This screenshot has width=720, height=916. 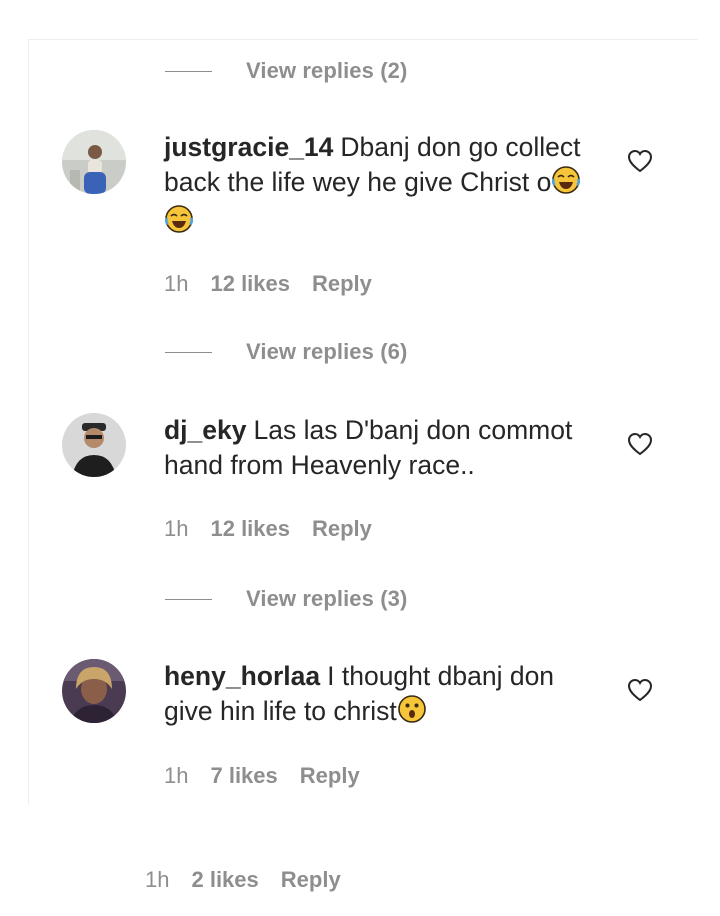 I want to click on comment-meta: 1h 7 likes Reply, so click(x=262, y=776).